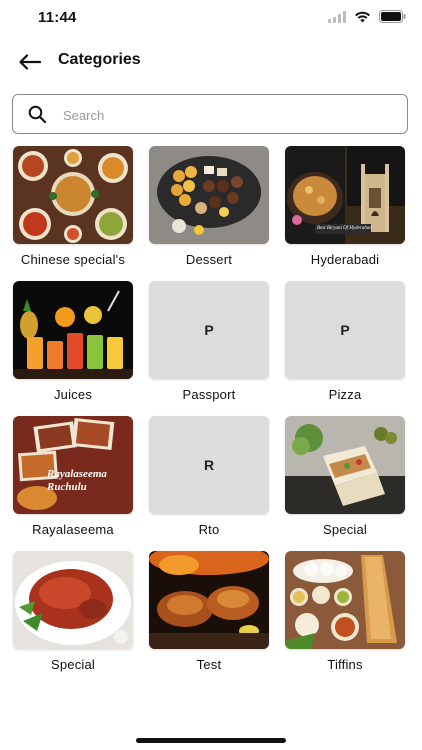 This screenshot has width=422, height=750. I want to click on category-card: R Rto, so click(209, 476).